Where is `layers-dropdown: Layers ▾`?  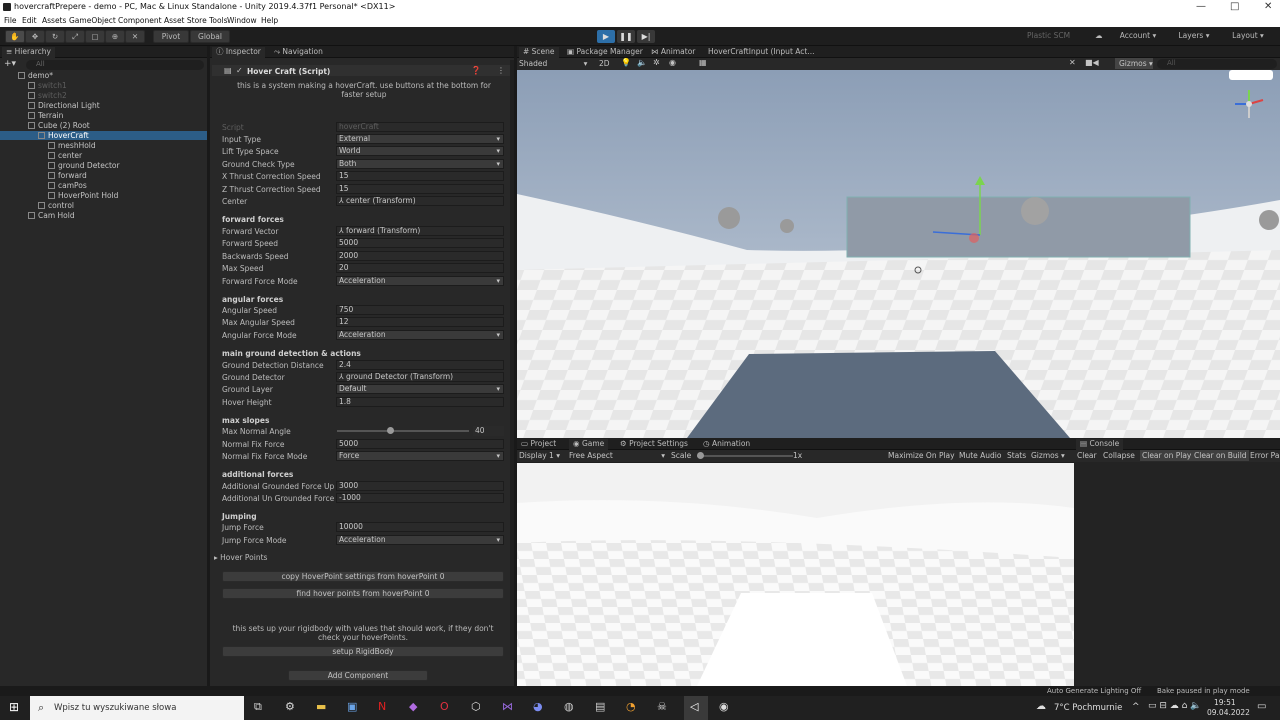 layers-dropdown: Layers ▾ is located at coordinates (1194, 36).